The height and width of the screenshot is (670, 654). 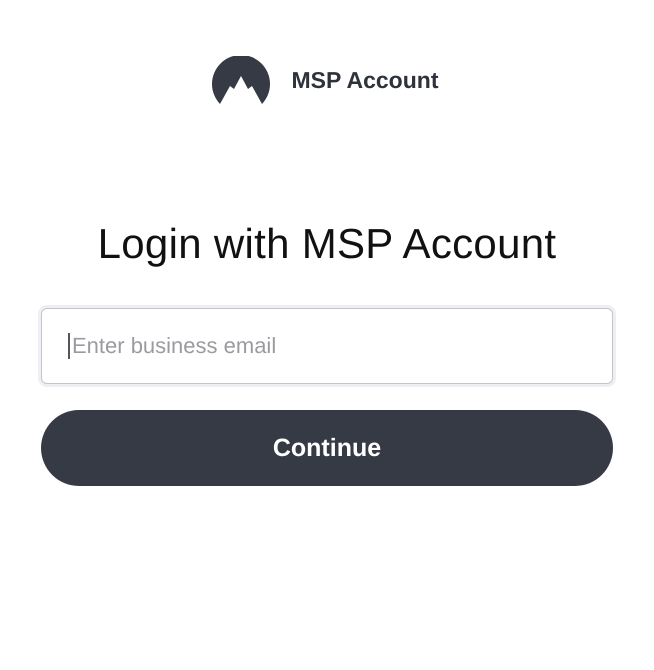 I want to click on continue-button: Continue, so click(x=327, y=448).